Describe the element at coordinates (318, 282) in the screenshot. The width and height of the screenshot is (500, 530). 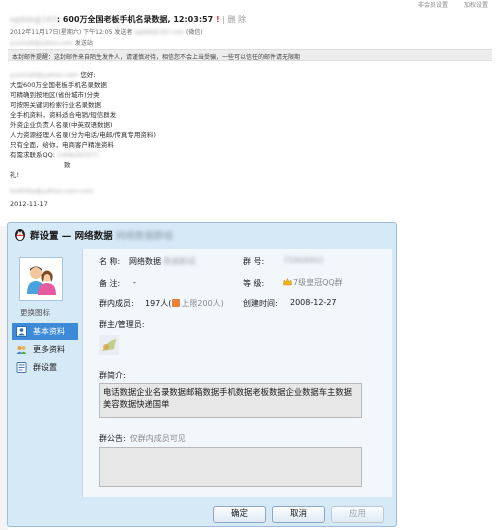
I see `level-text: 7级皇冠QQ群` at that location.